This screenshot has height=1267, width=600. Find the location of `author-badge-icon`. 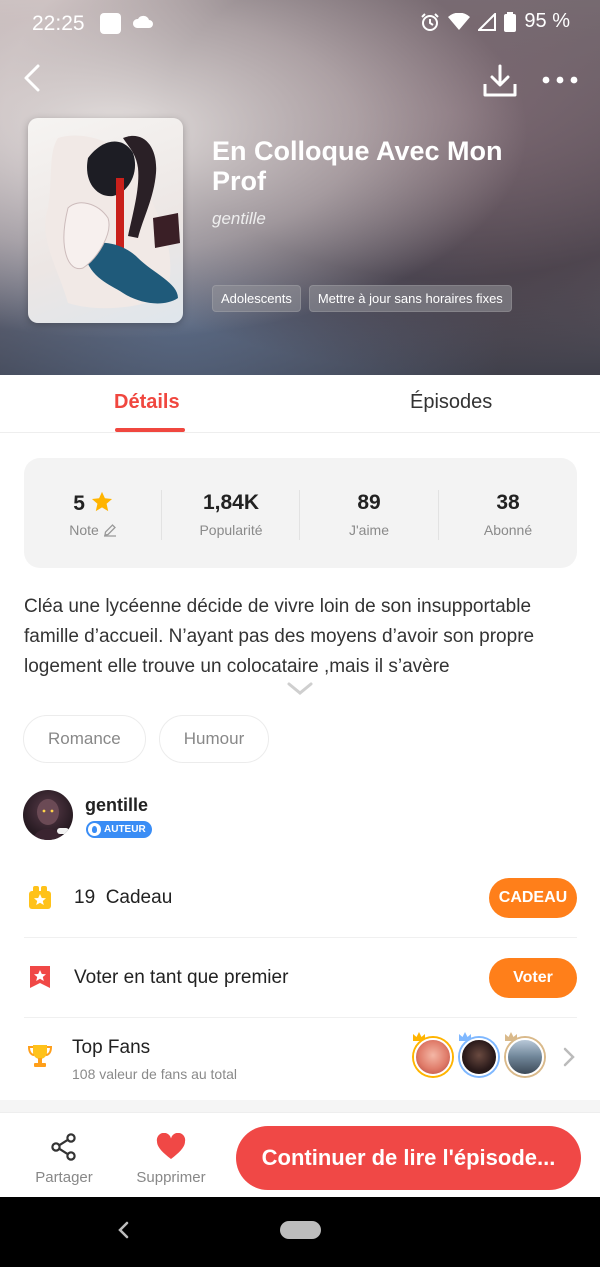

author-badge-icon is located at coordinates (94, 829).